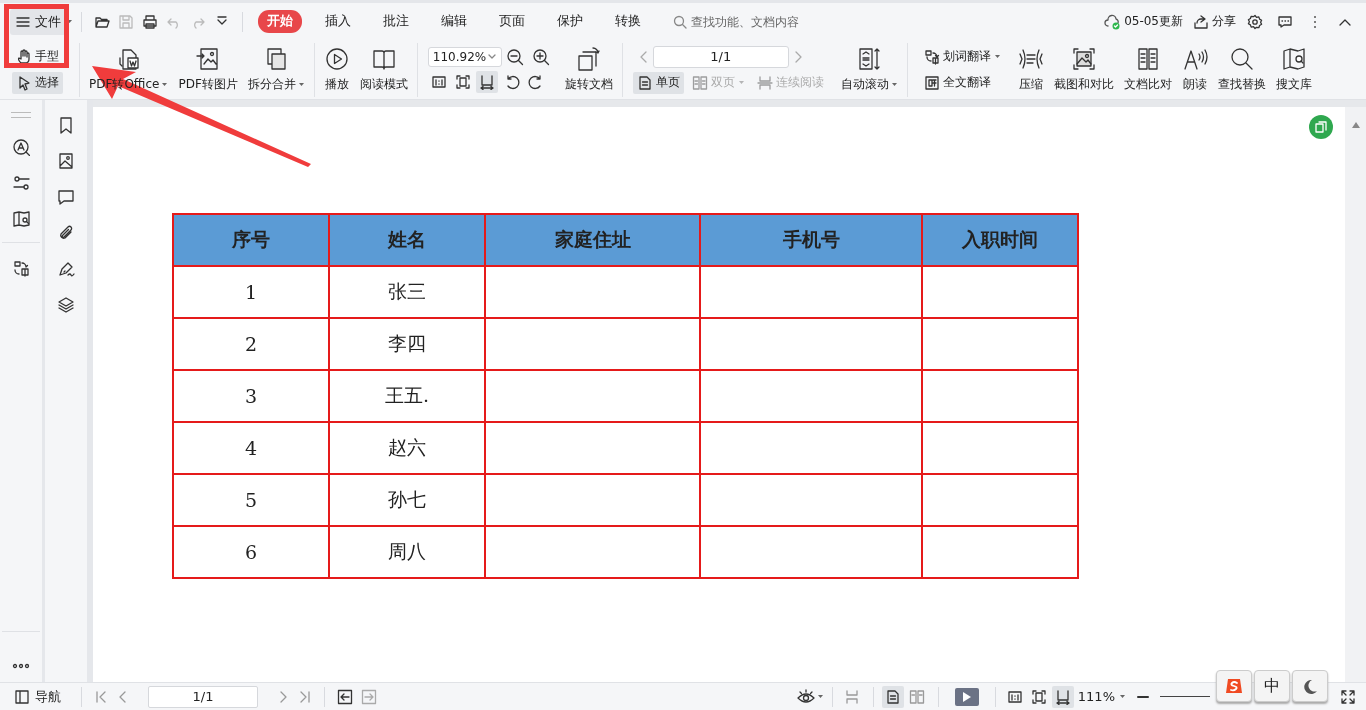 This screenshot has width=1366, height=710. Describe the element at coordinates (512, 21) in the screenshot. I see `ribbon-tab: 页面` at that location.